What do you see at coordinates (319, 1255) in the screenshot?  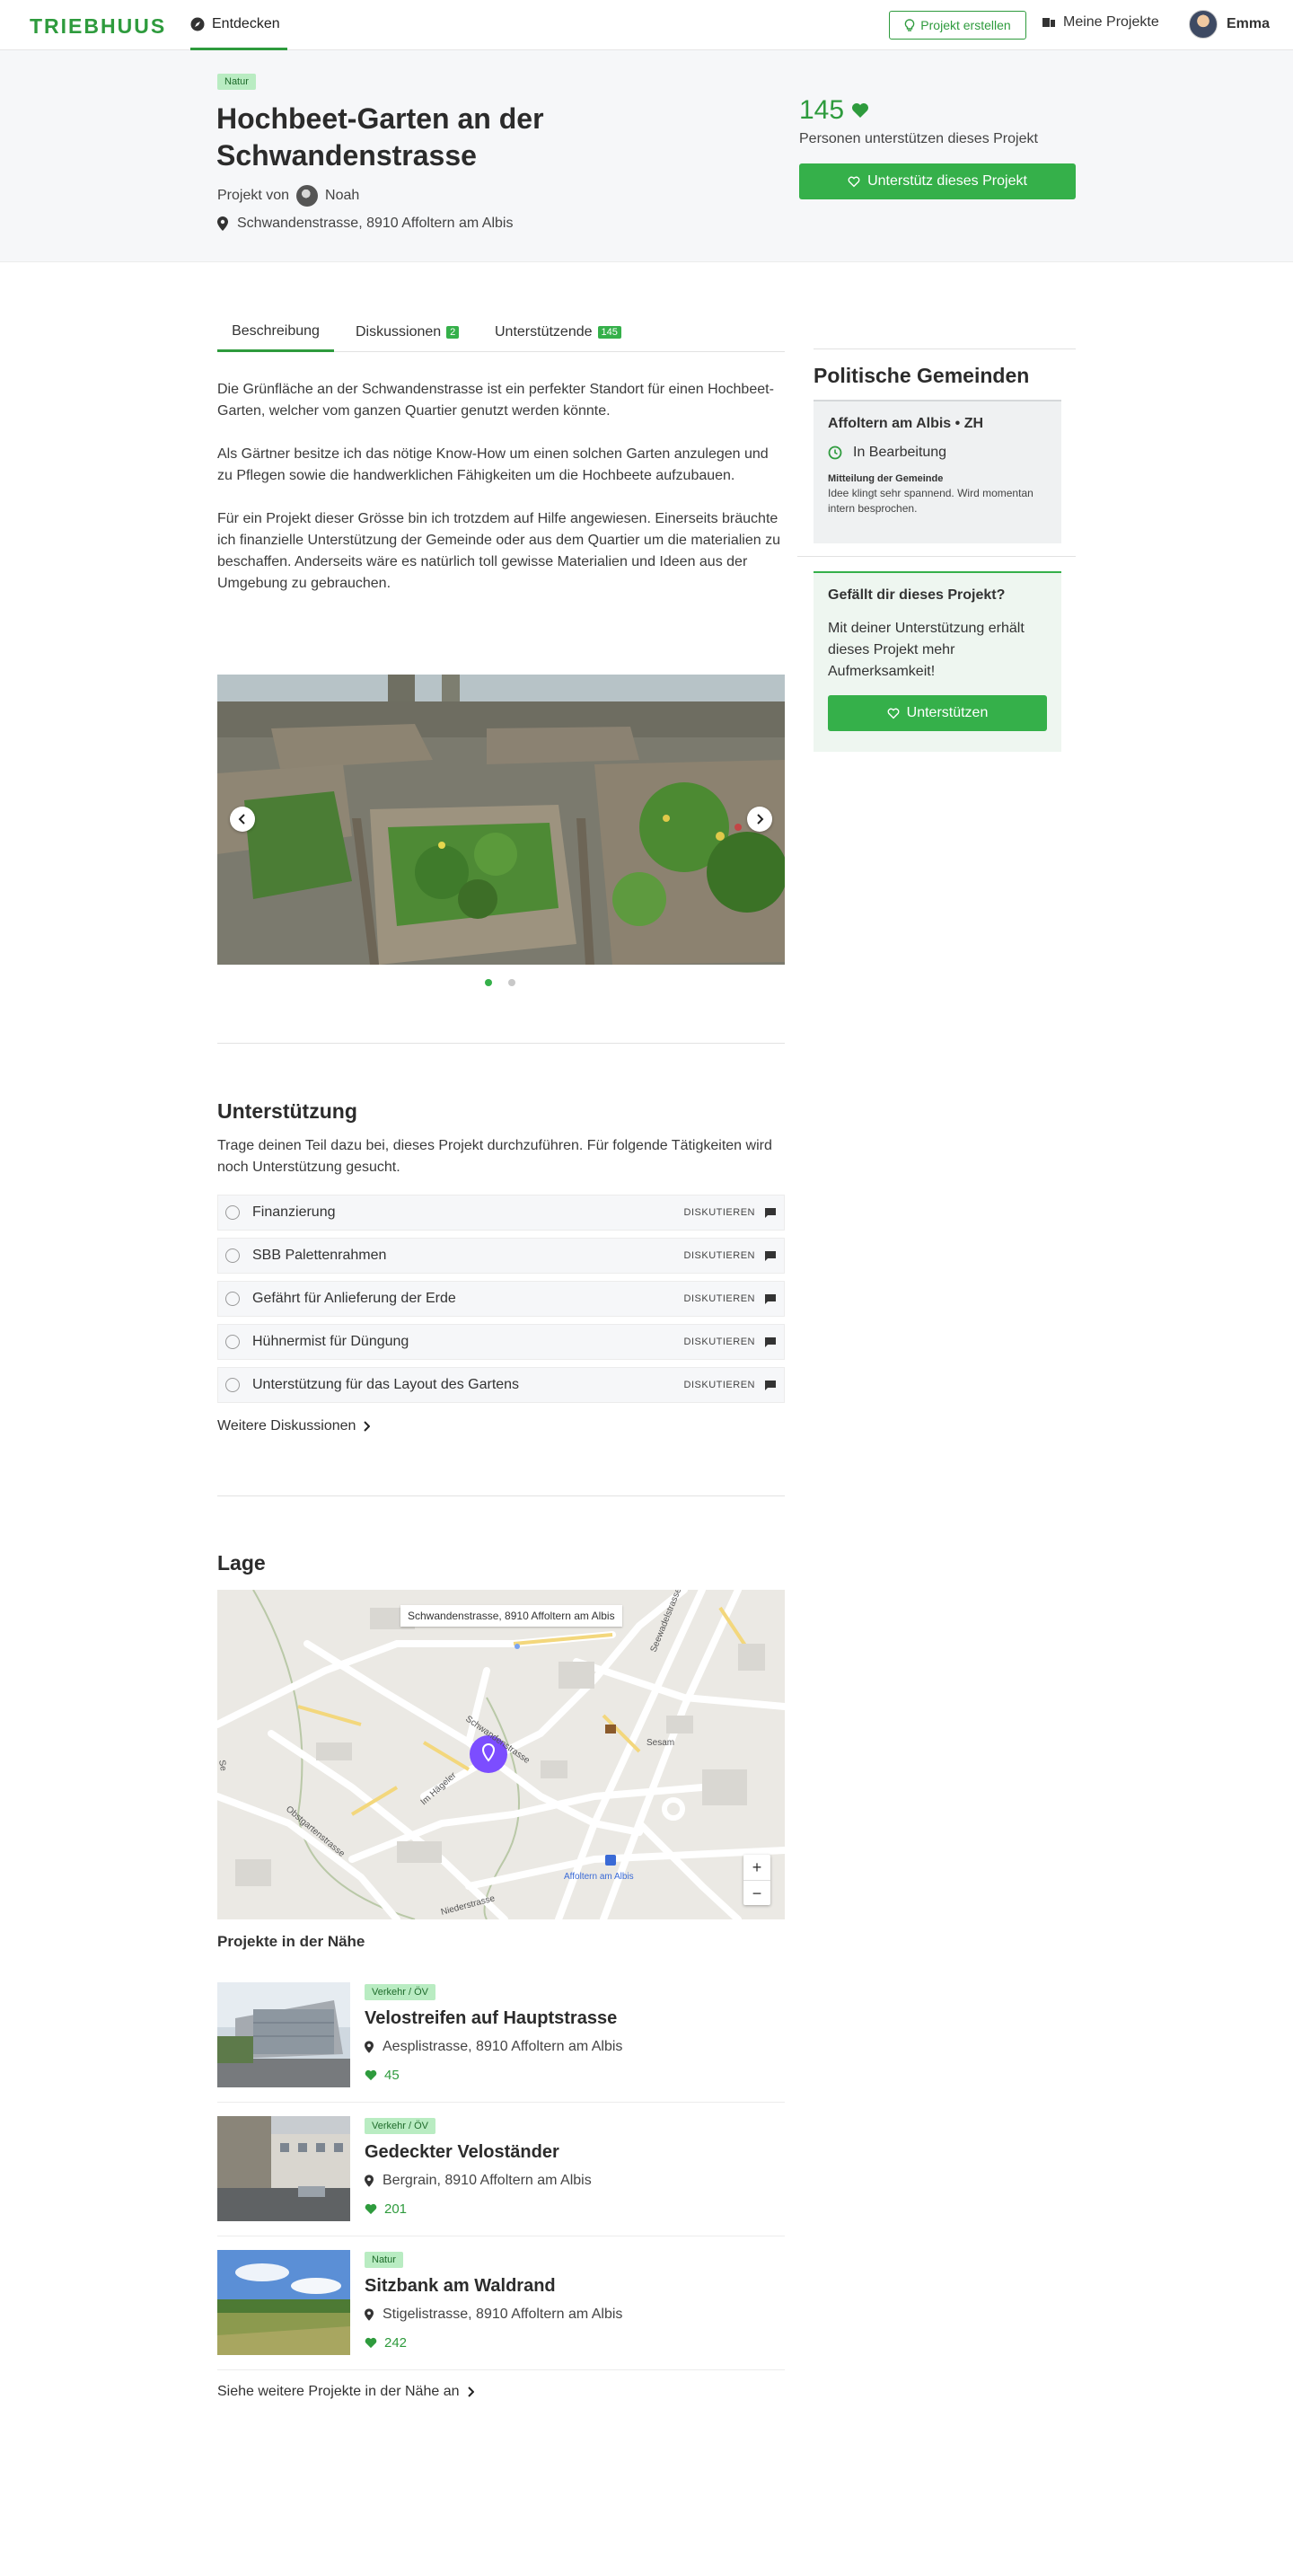 I see `task-label: SBB Palettenrahmen` at bounding box center [319, 1255].